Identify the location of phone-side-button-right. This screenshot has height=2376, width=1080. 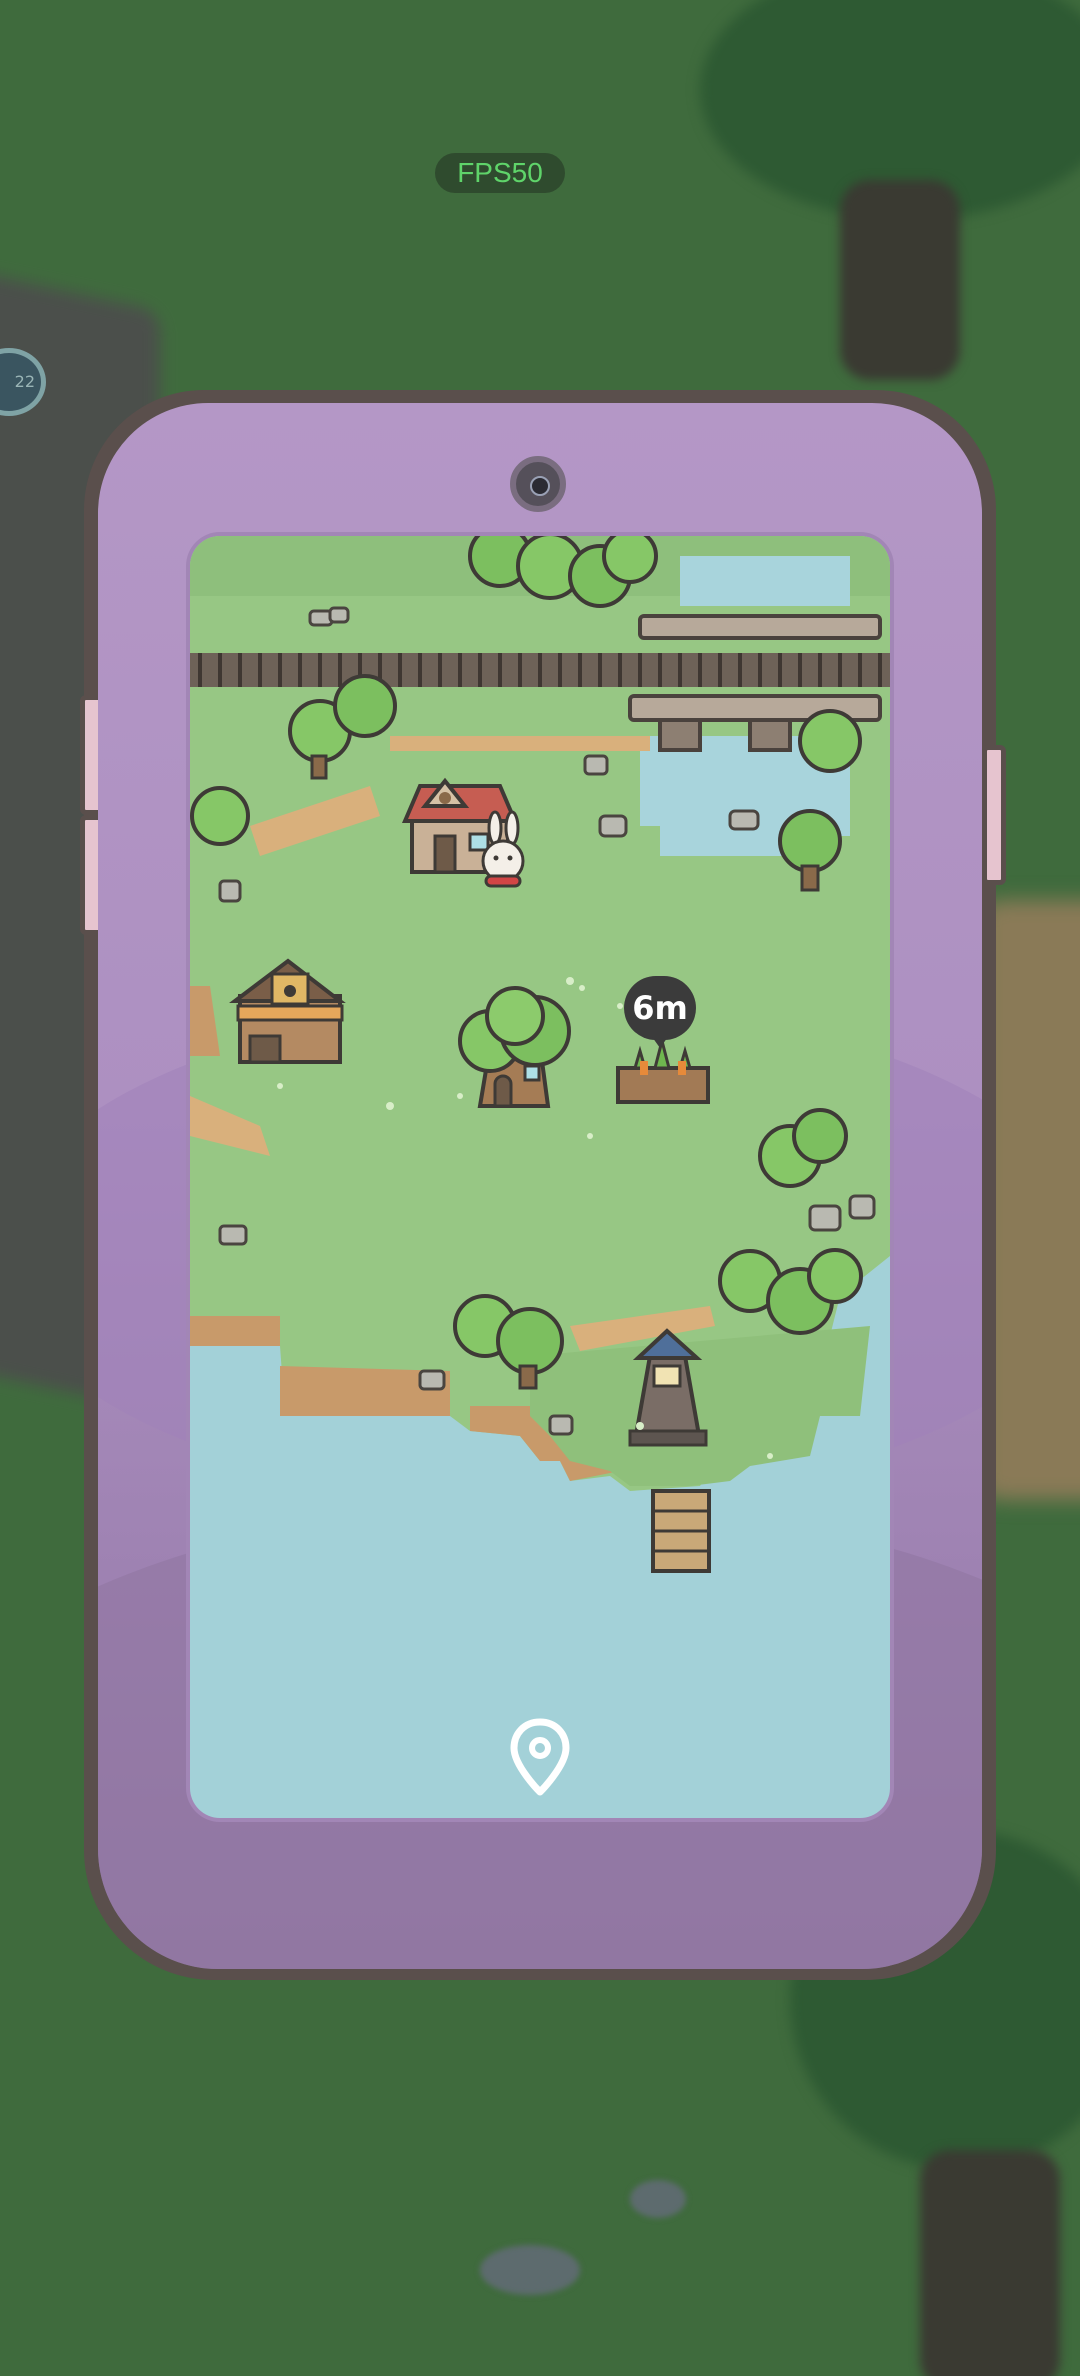
(994, 815).